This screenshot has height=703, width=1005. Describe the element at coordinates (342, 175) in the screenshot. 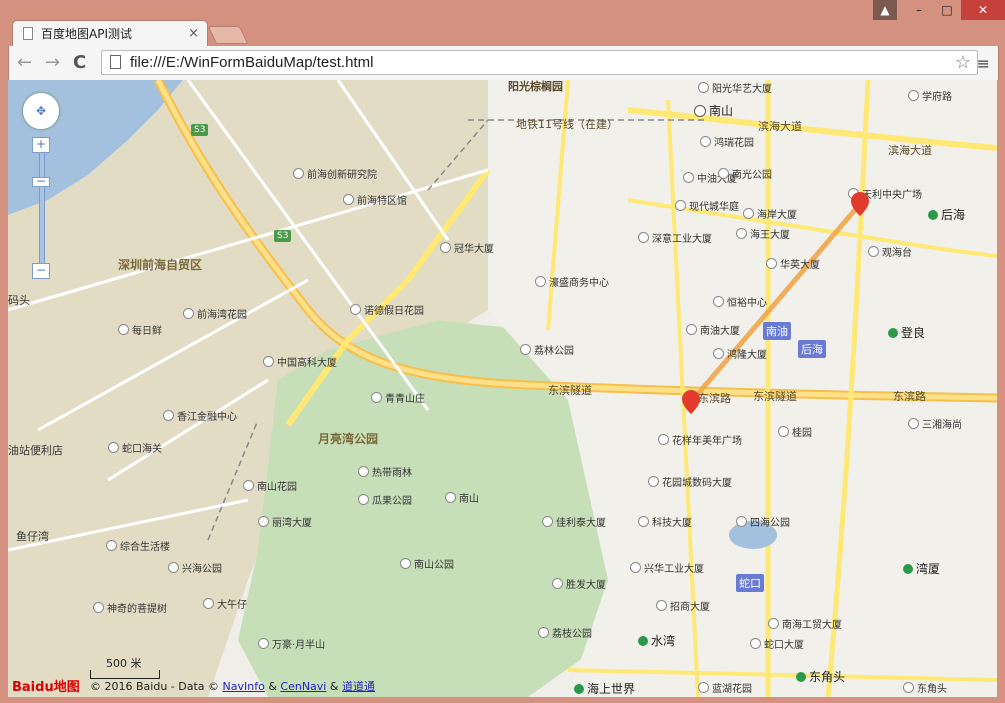

I see `poi-label: 前海创新研究院` at that location.